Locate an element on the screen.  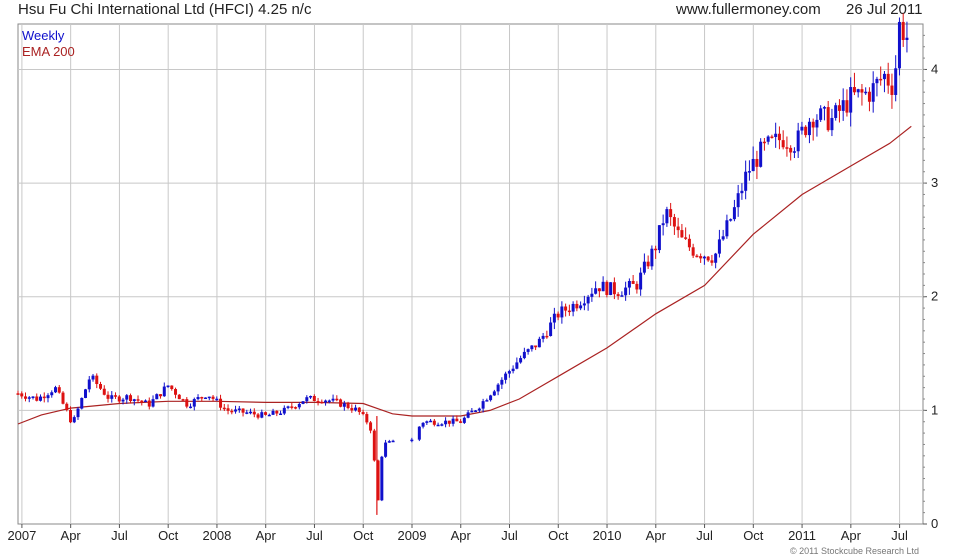
x-tick-label: 2008 is located at coordinates (216, 535).